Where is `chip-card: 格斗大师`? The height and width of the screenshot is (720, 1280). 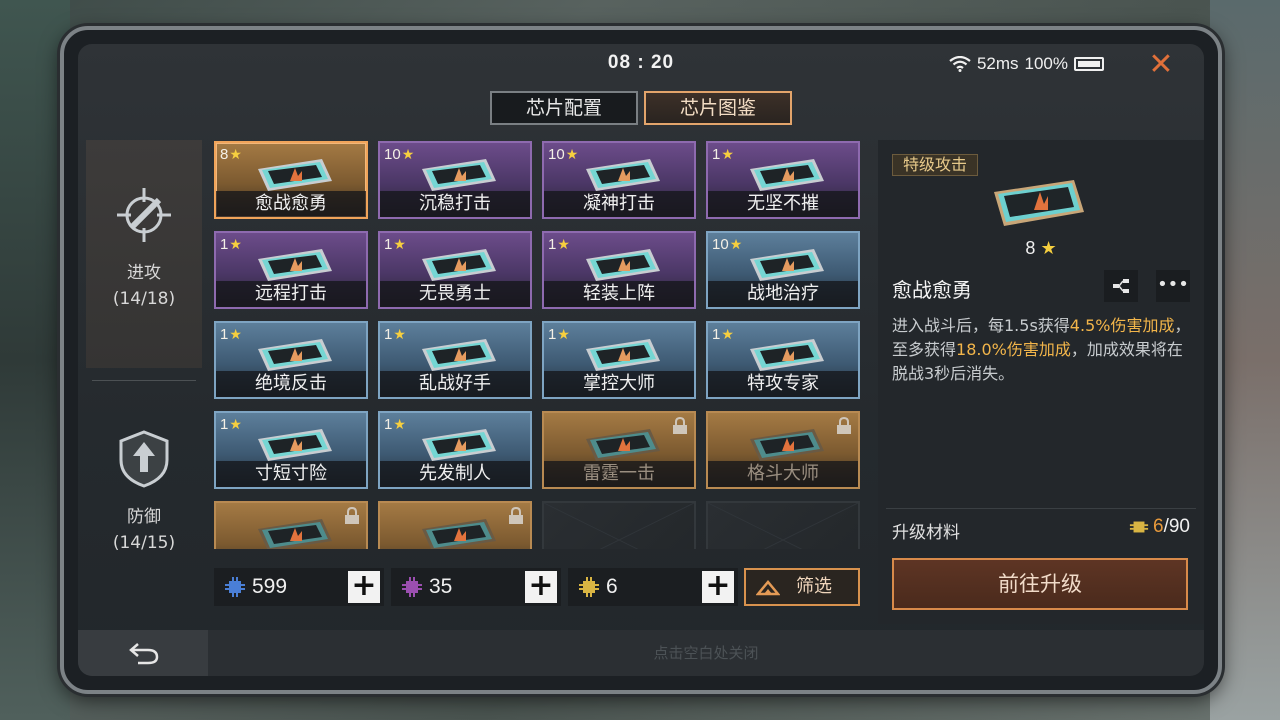
chip-card: 格斗大师 is located at coordinates (783, 450).